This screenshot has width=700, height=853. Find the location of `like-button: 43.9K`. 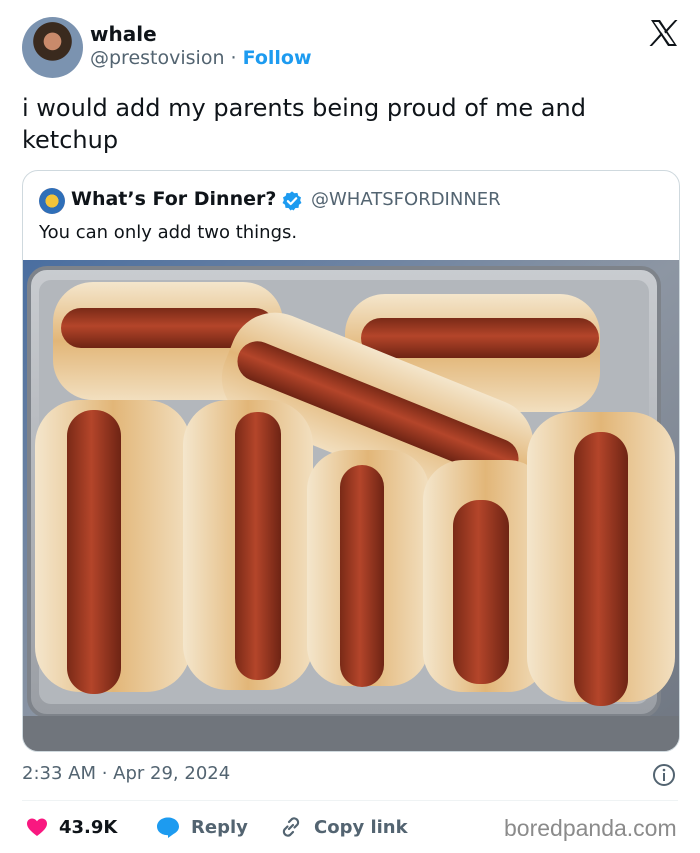

like-button: 43.9K is located at coordinates (71, 827).